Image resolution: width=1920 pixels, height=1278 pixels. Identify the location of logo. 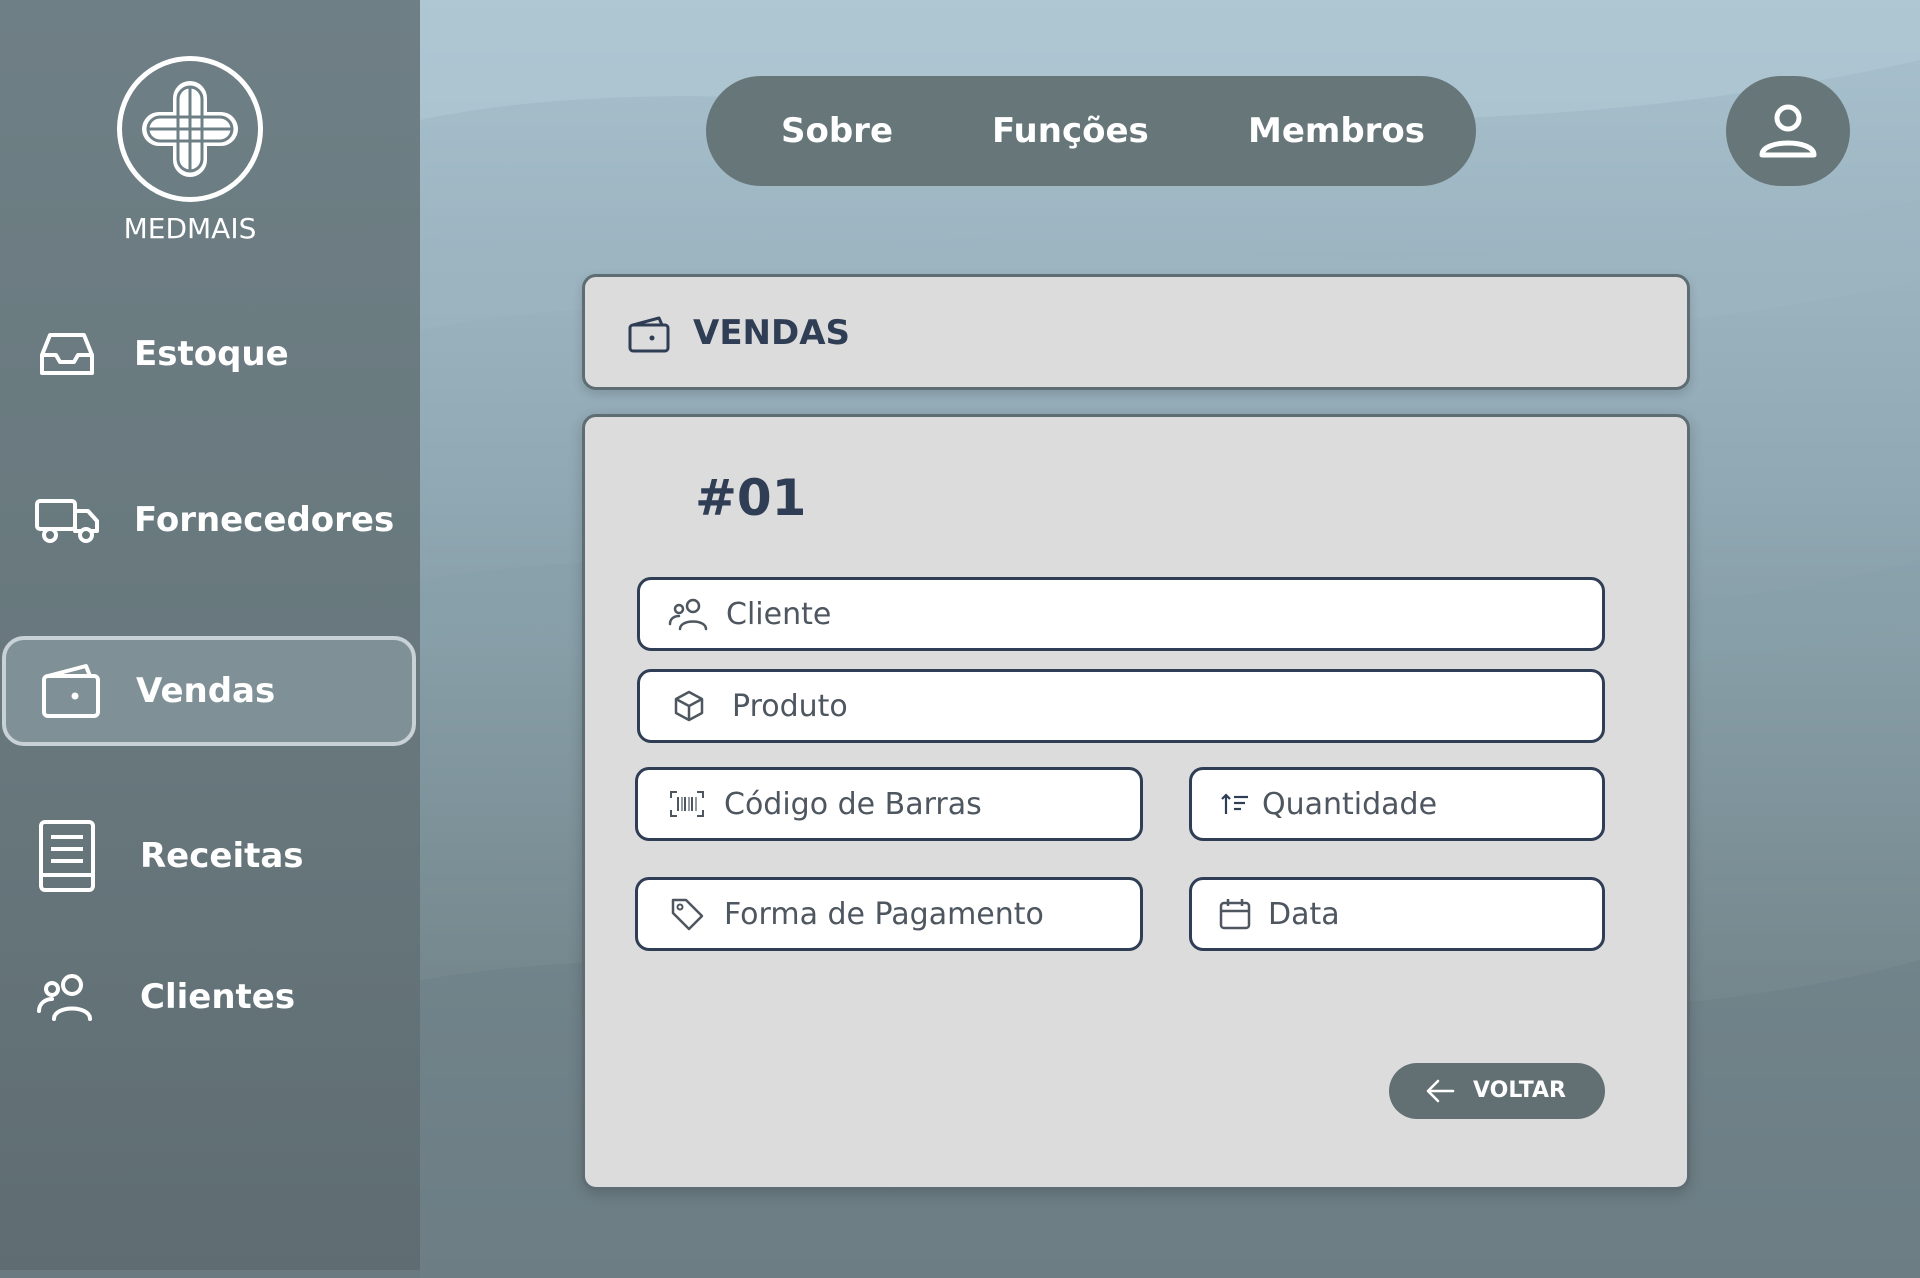
(190, 129).